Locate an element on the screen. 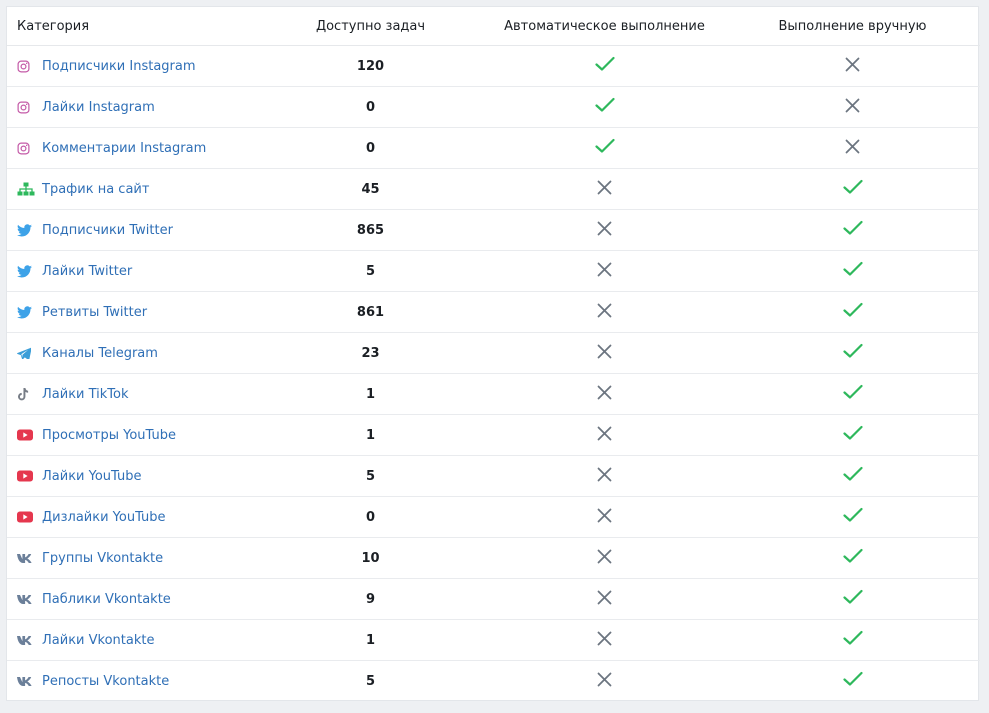 This screenshot has height=713, width=989. category-label: Комментарии Instagram is located at coordinates (124, 148).